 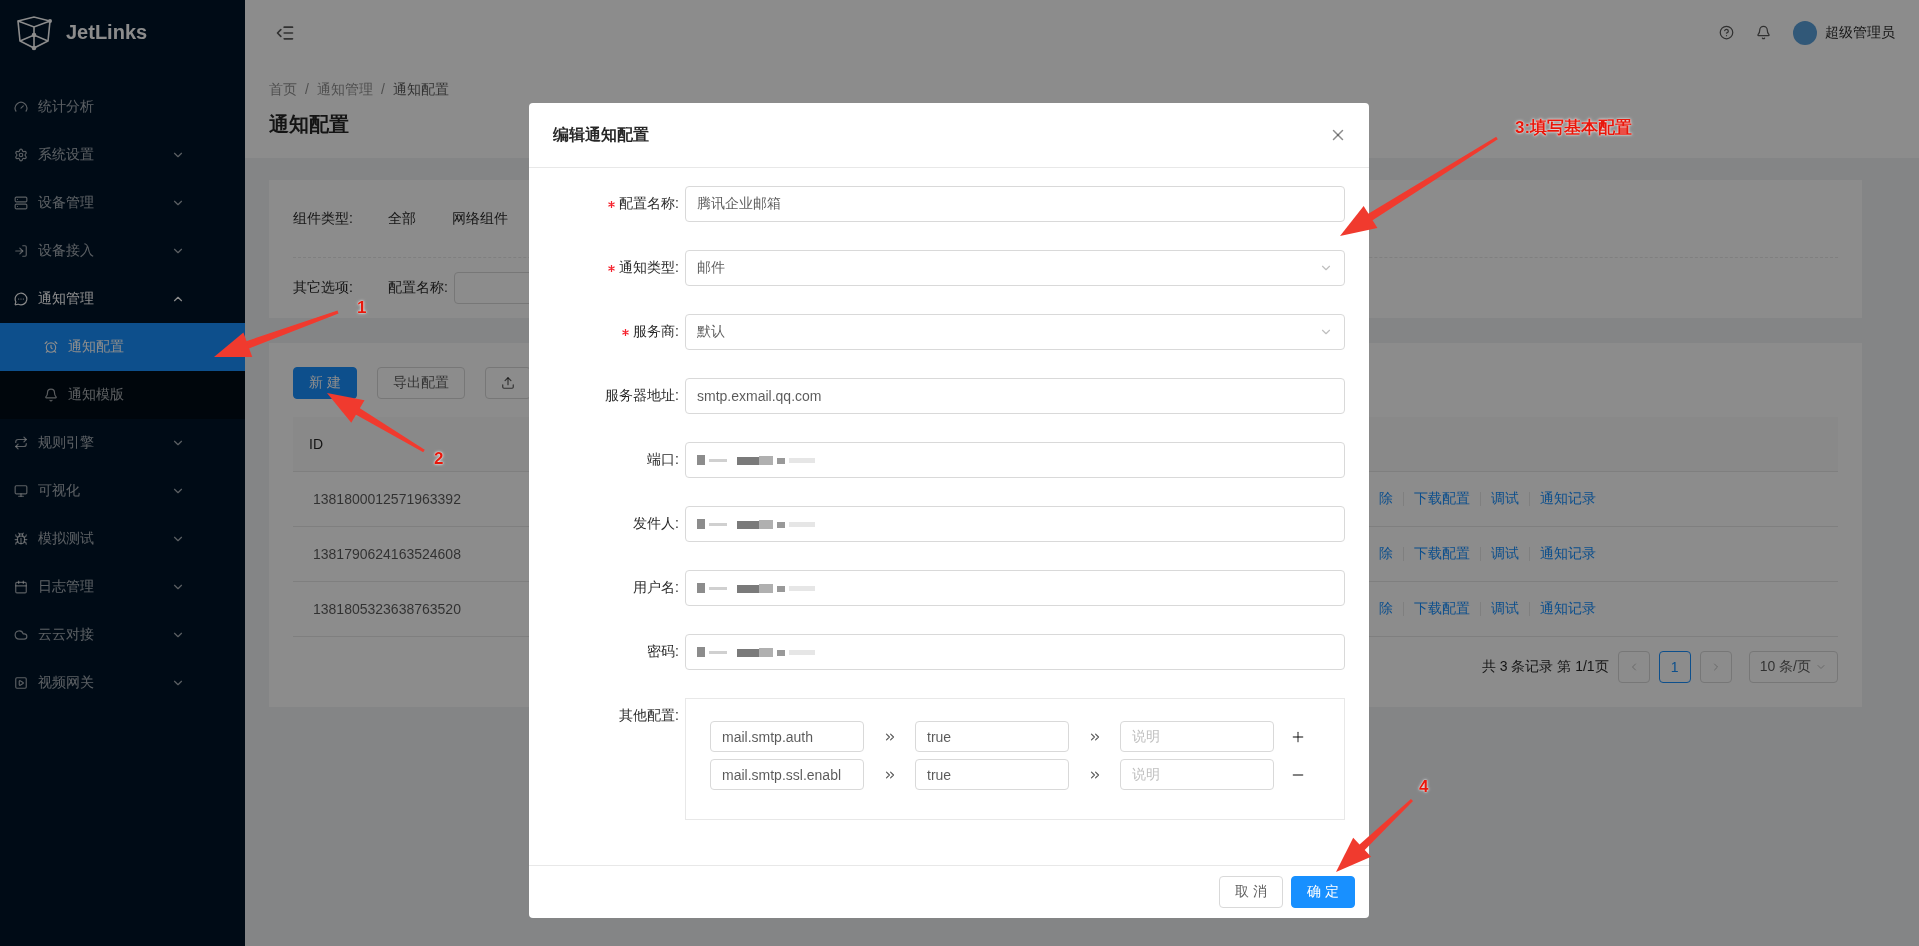 I want to click on form-label: 其他配置:, so click(x=649, y=716).